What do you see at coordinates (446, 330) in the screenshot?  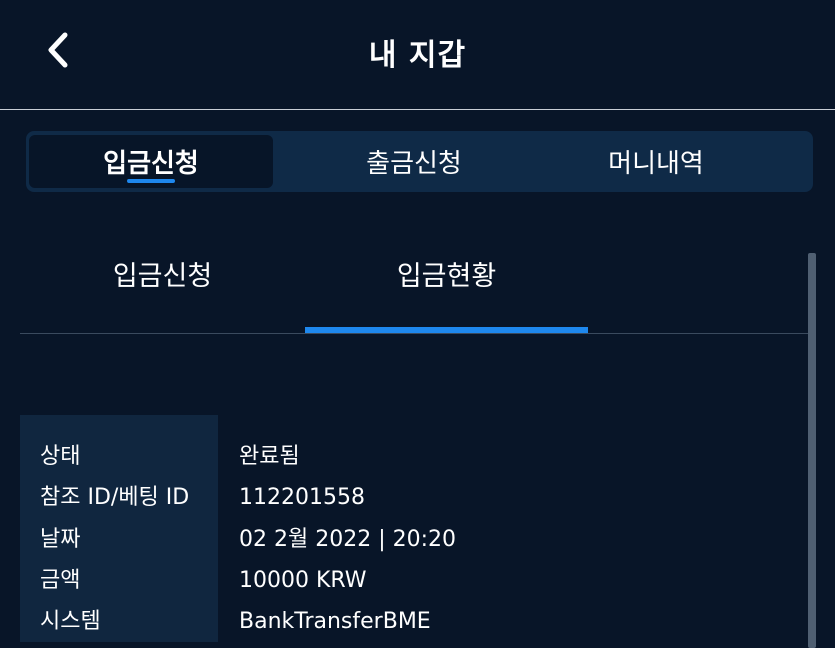 I see `active-subtab-indicator` at bounding box center [446, 330].